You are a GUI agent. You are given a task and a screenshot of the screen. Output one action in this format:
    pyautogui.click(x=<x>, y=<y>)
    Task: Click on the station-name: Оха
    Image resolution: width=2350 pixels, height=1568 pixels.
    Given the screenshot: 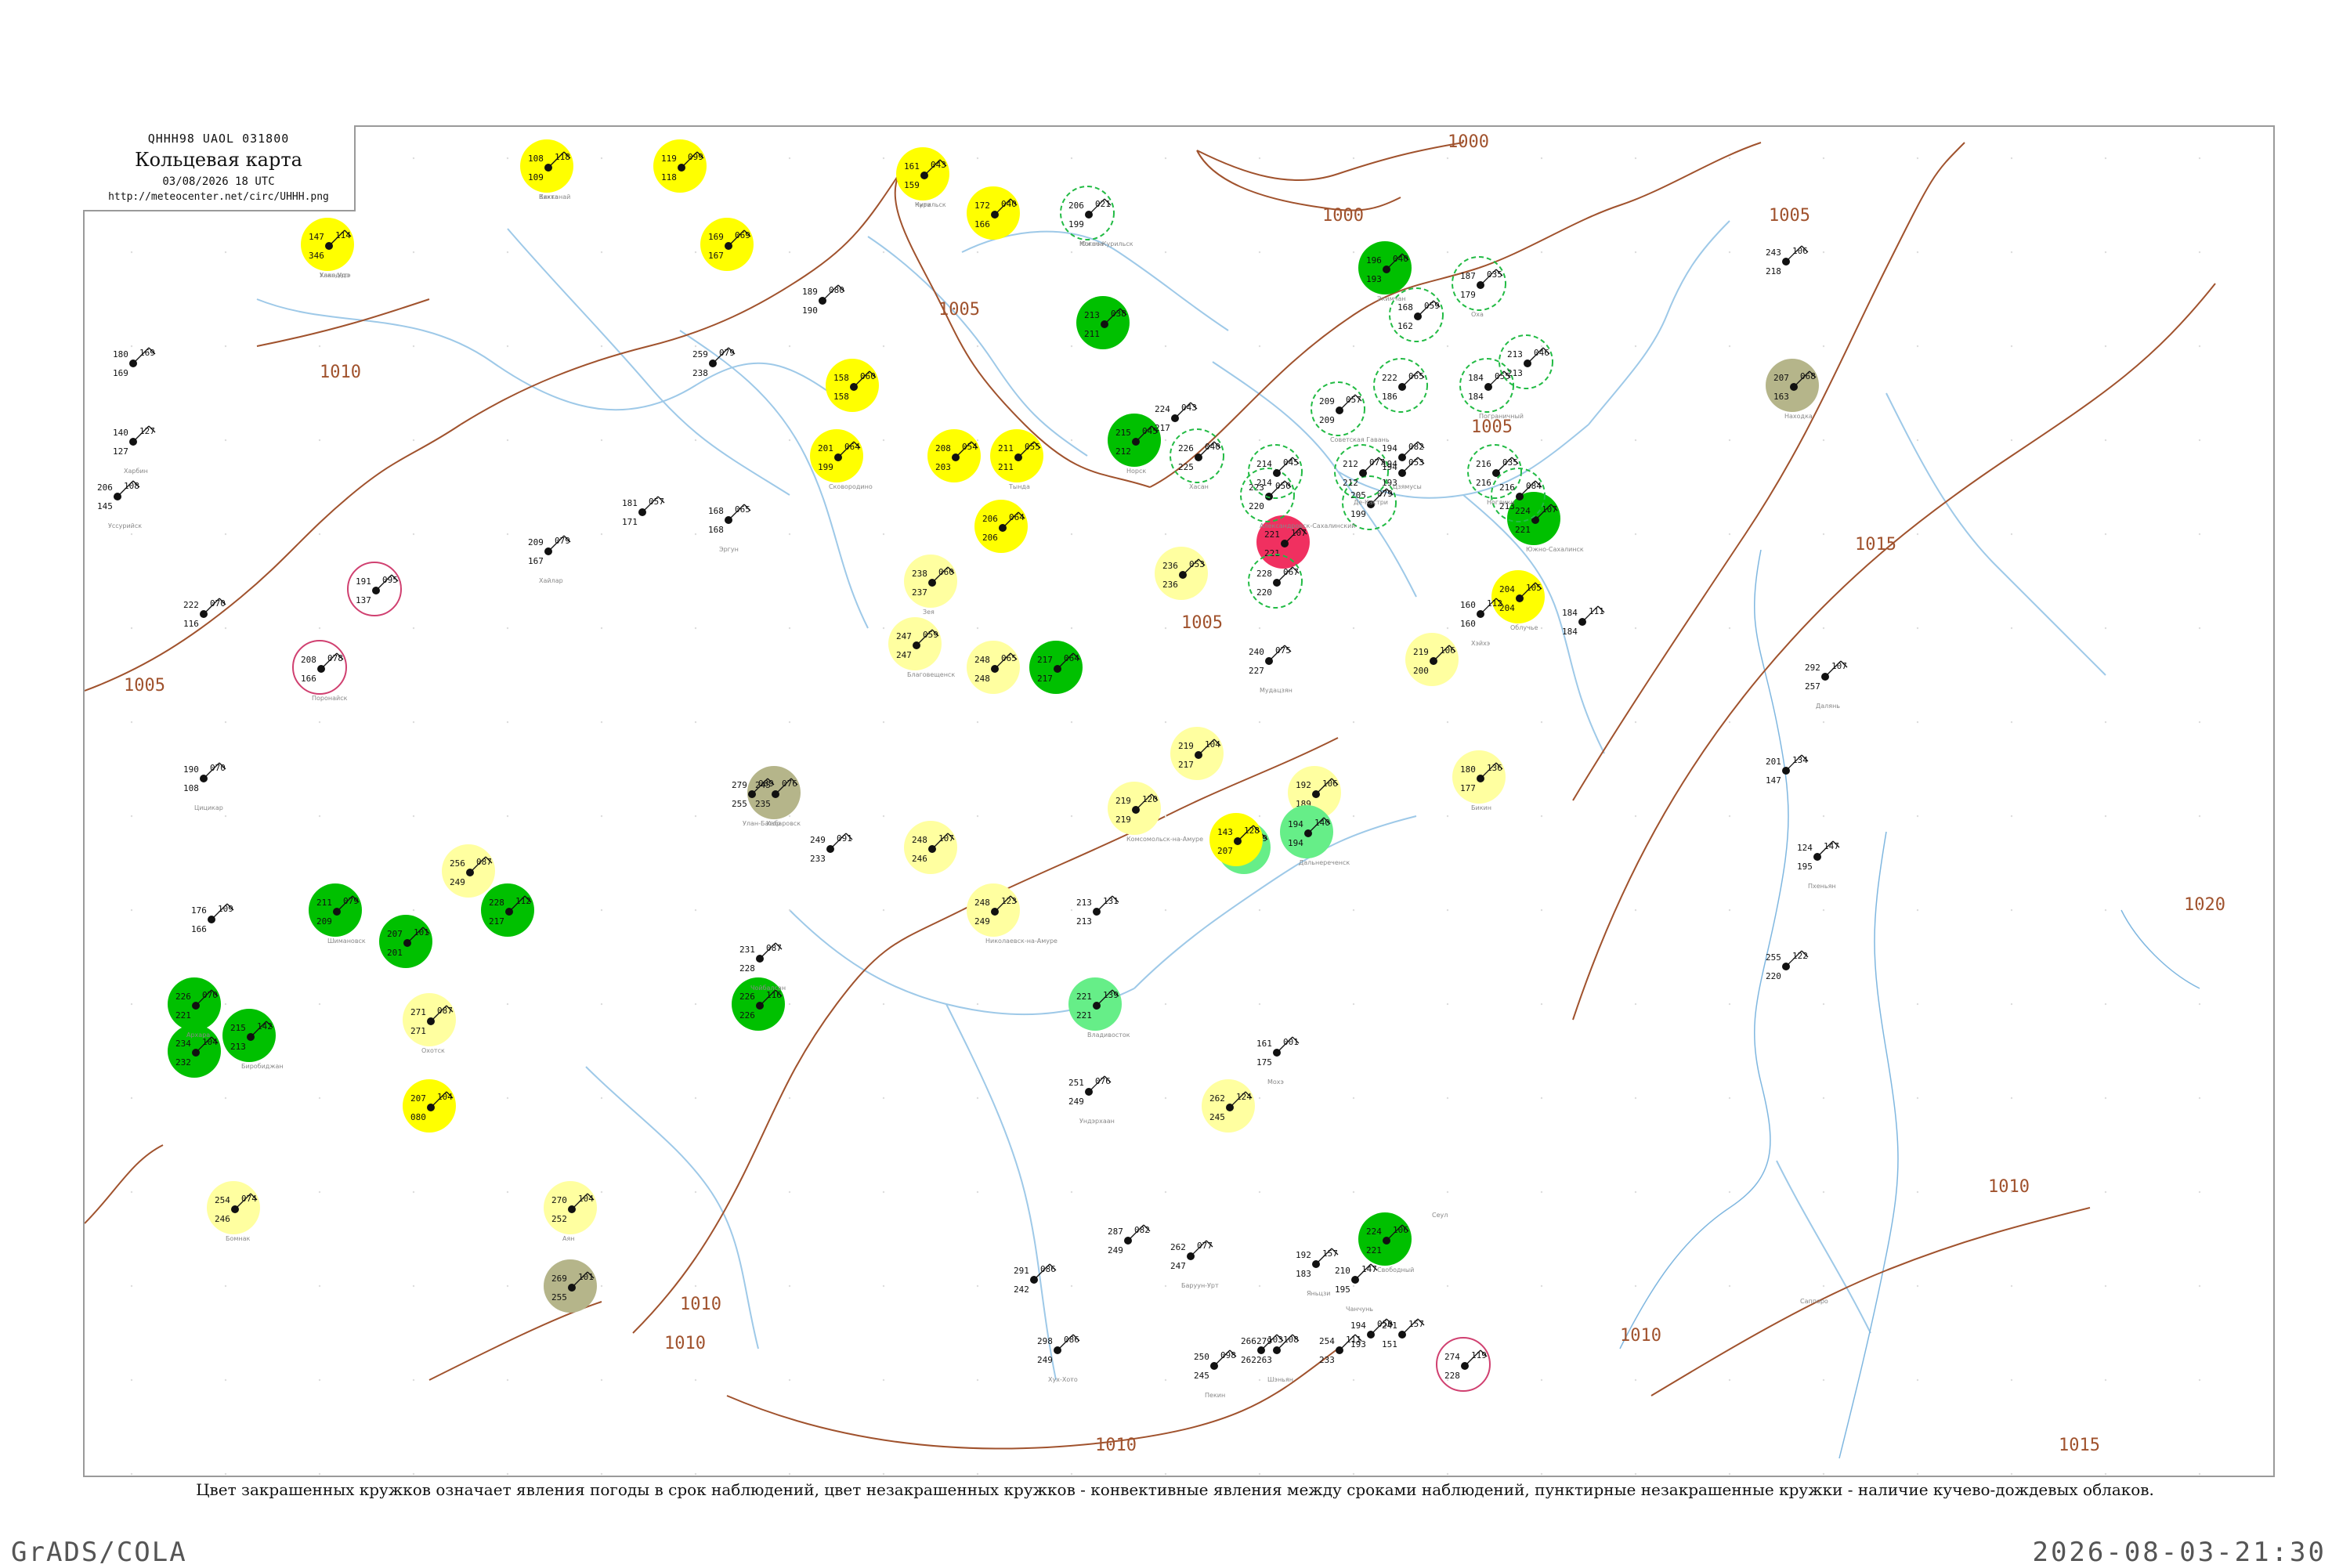 What is the action you would take?
    pyautogui.click(x=1477, y=314)
    